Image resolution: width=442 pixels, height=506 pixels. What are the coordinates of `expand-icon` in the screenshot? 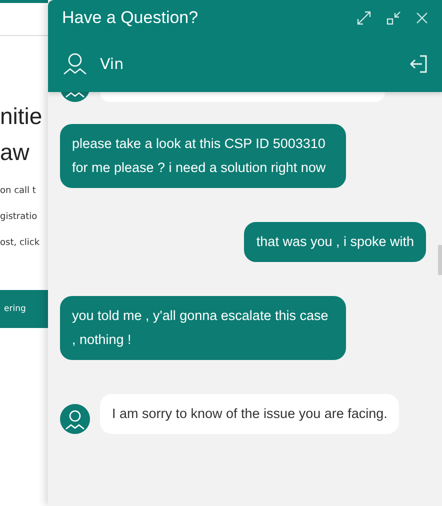 It's located at (364, 18).